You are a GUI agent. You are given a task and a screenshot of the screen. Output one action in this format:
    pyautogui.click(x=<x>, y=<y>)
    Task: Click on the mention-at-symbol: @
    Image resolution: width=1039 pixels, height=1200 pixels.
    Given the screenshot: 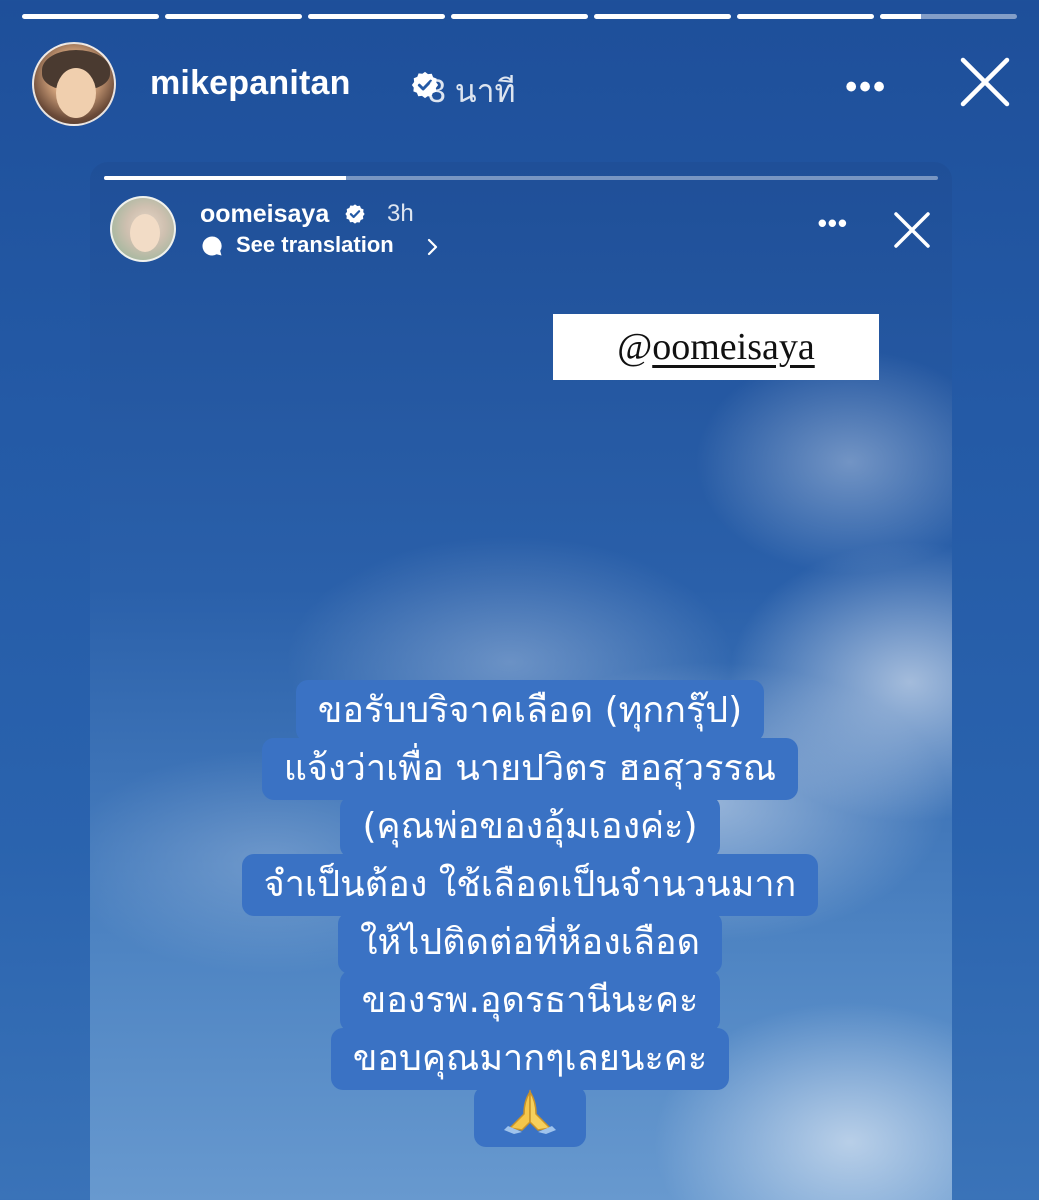 What is the action you would take?
    pyautogui.click(x=635, y=347)
    